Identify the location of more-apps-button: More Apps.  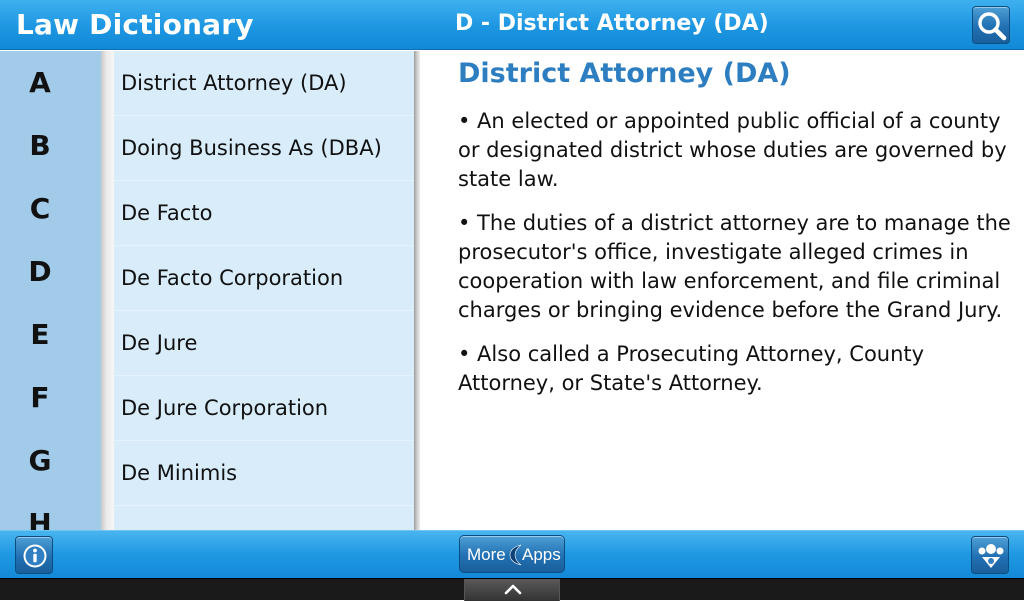
(512, 554).